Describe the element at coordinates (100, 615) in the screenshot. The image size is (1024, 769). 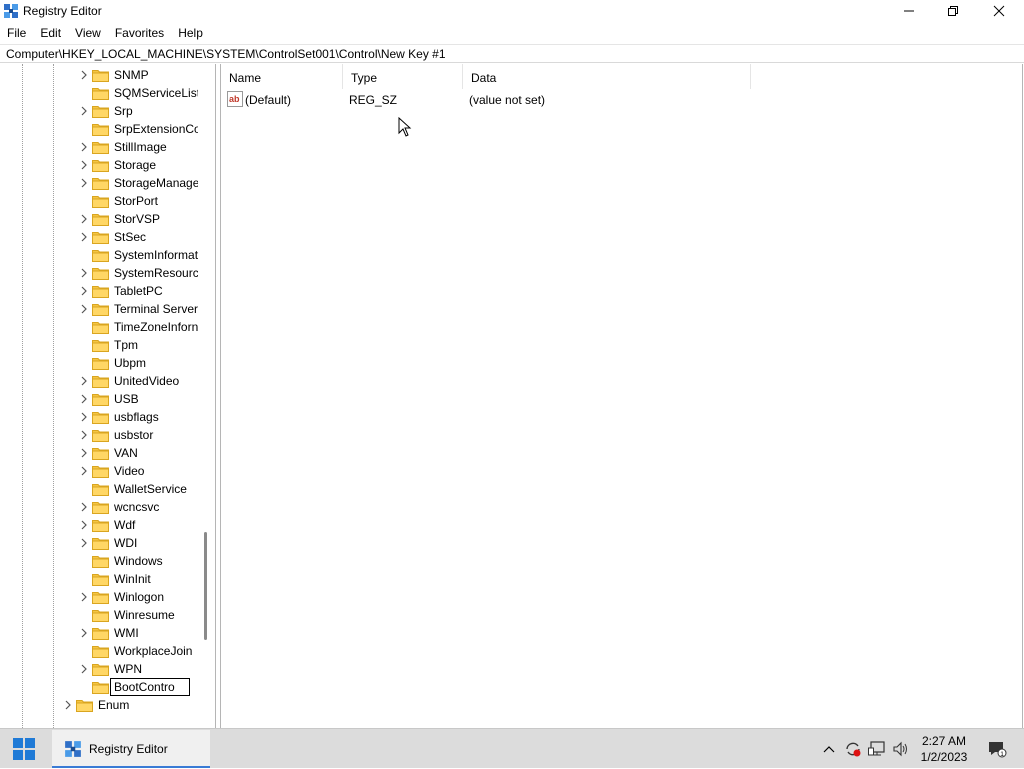
I see `tree-node: Winresume` at that location.